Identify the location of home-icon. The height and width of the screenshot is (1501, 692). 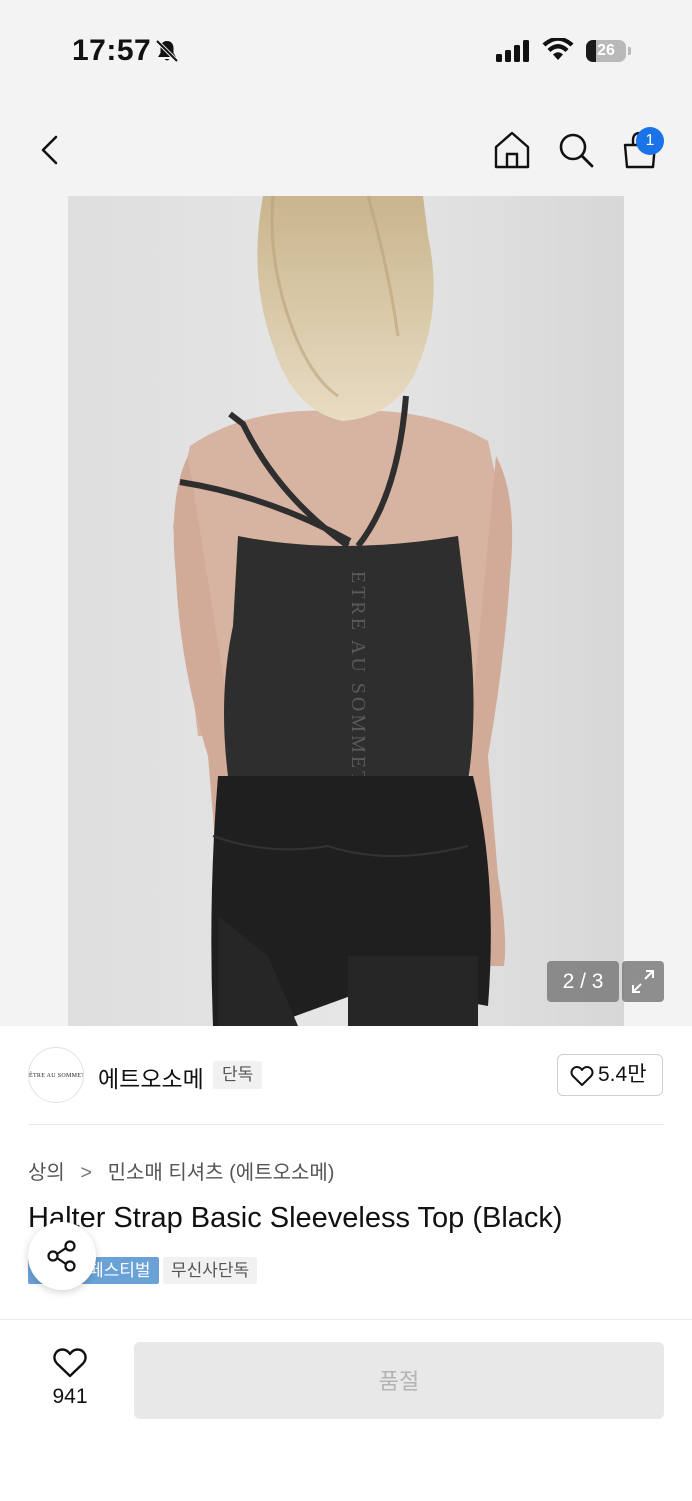
(512, 150).